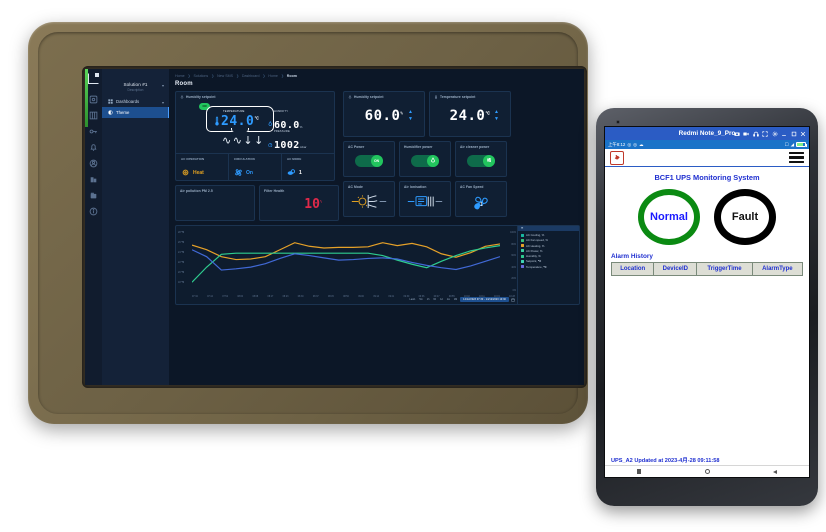 This screenshot has width=826, height=532. I want to click on status-badge-normal: Normal, so click(669, 217).